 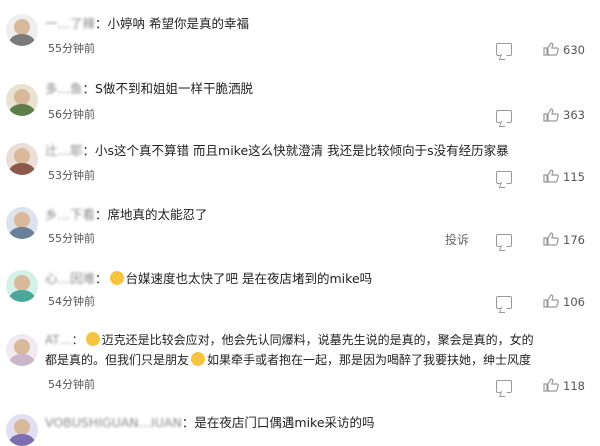 I want to click on like-count: 118, so click(x=574, y=386).